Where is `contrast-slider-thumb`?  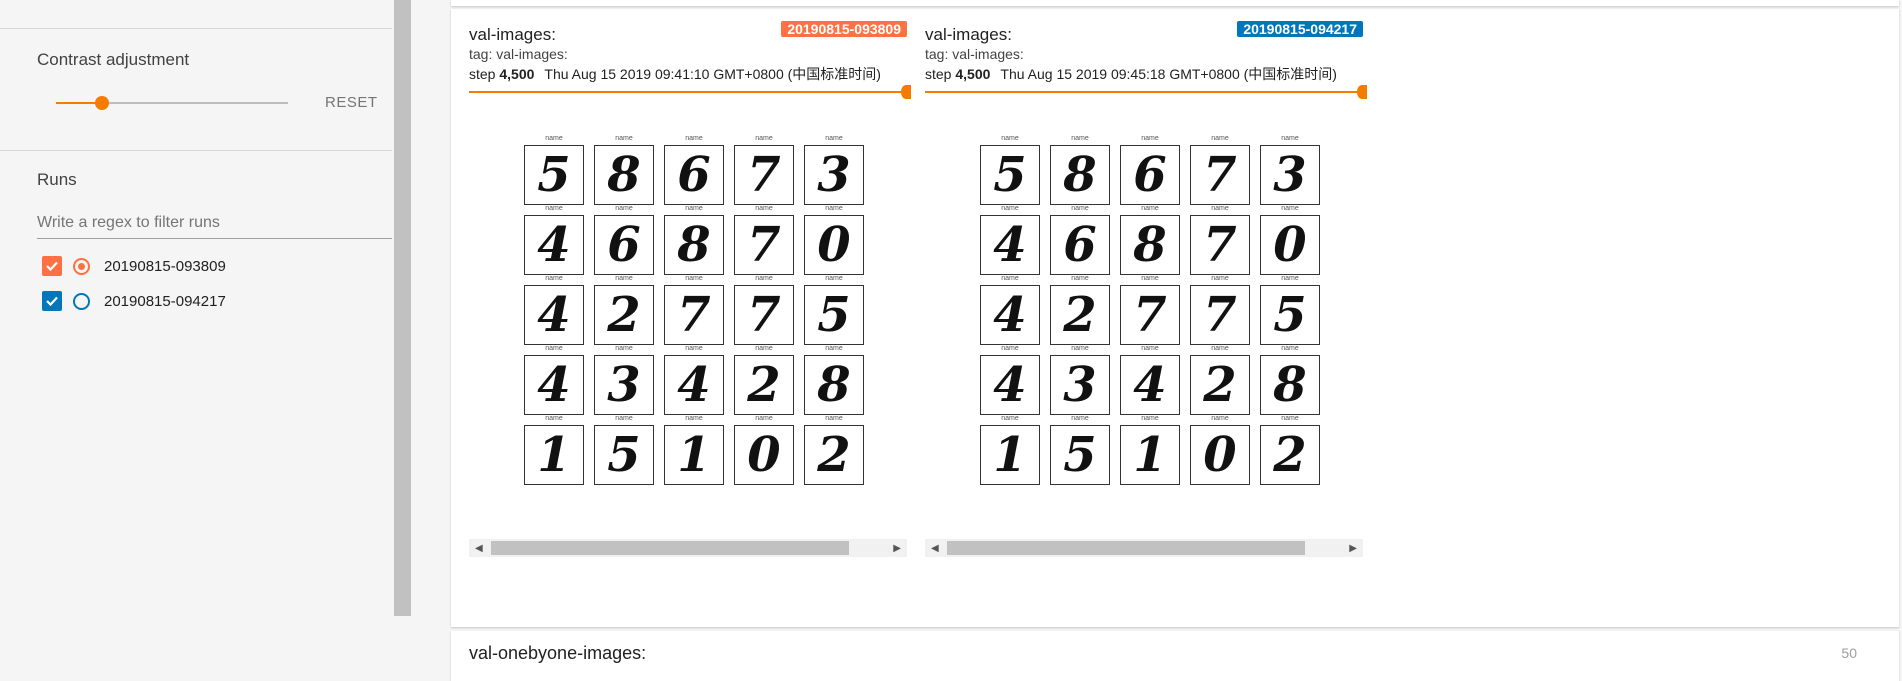 contrast-slider-thumb is located at coordinates (102, 103).